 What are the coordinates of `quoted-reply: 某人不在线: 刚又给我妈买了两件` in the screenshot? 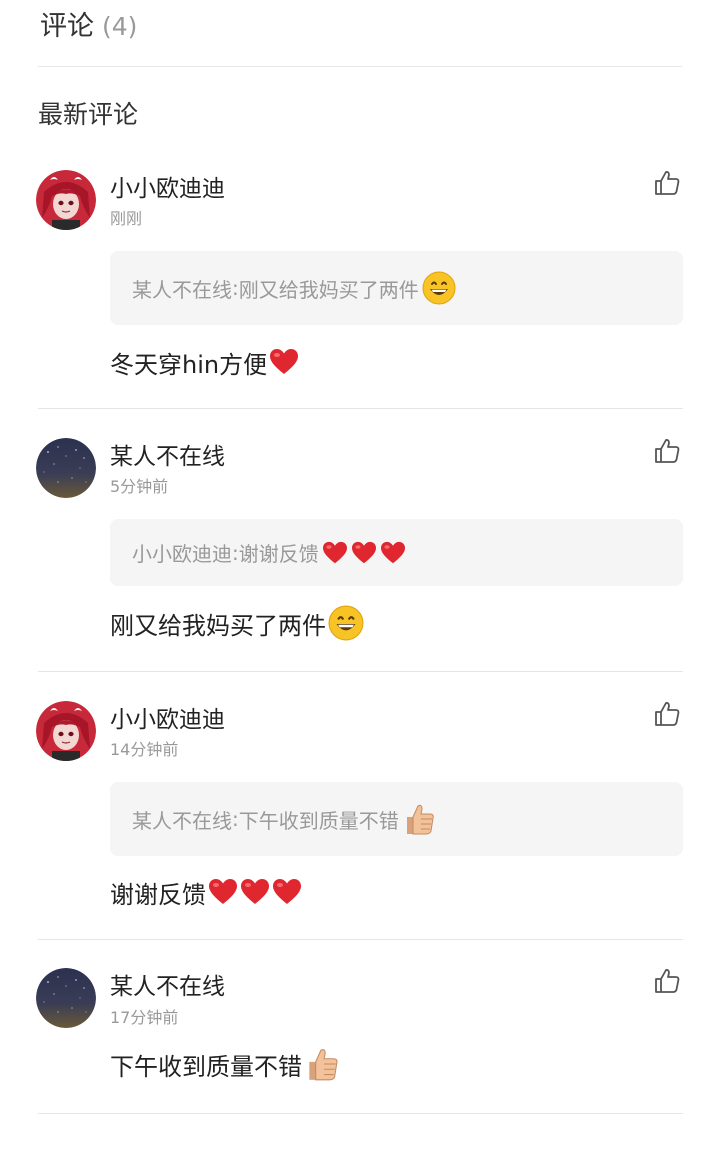 It's located at (396, 288).